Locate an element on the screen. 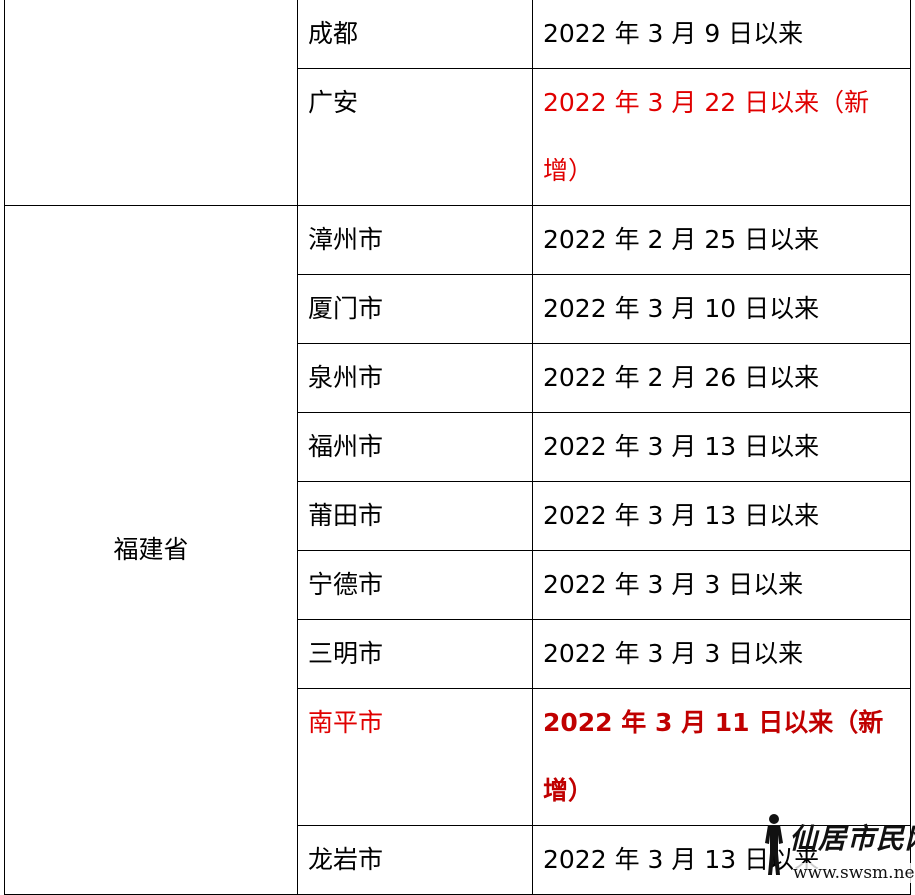 The image size is (915, 895). date-cell: 2022 年 3 月 9 日以来 is located at coordinates (721, 34).